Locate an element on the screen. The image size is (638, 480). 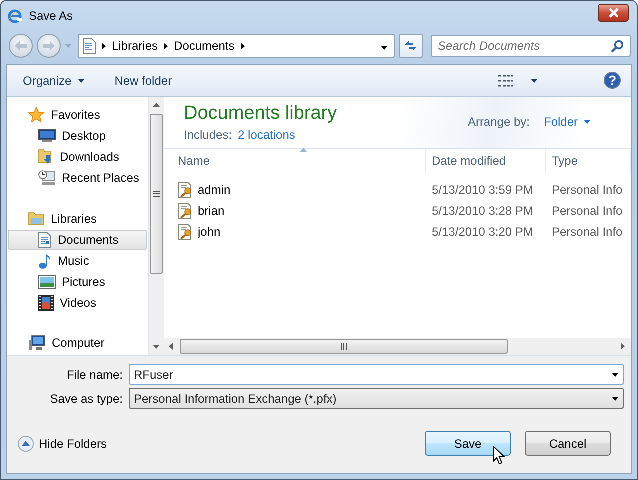
forward-arrow-icon is located at coordinates (49, 46).